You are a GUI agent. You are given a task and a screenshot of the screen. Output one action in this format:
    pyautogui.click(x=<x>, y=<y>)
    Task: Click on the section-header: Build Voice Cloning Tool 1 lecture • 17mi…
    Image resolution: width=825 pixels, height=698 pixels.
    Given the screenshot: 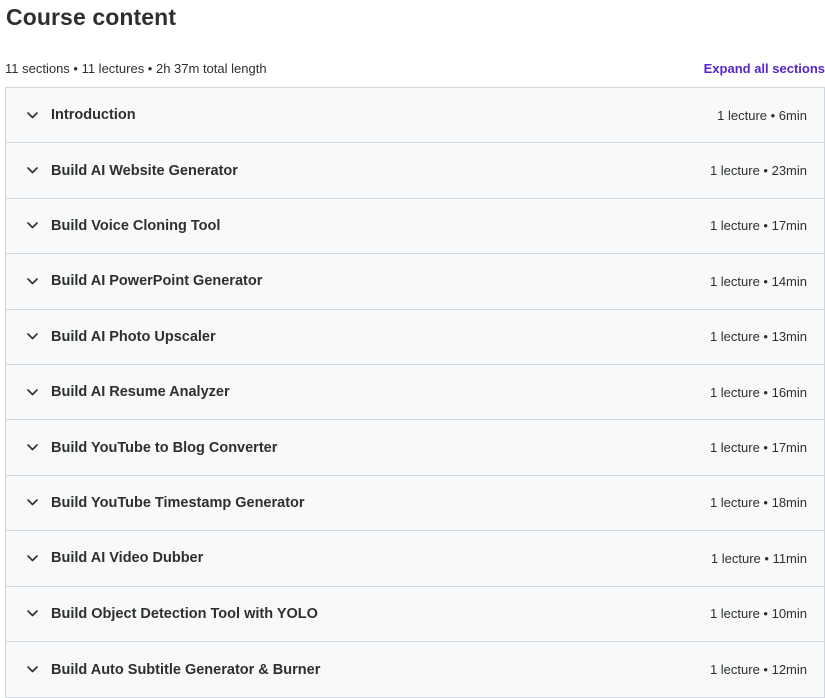 What is the action you would take?
    pyautogui.click(x=415, y=226)
    